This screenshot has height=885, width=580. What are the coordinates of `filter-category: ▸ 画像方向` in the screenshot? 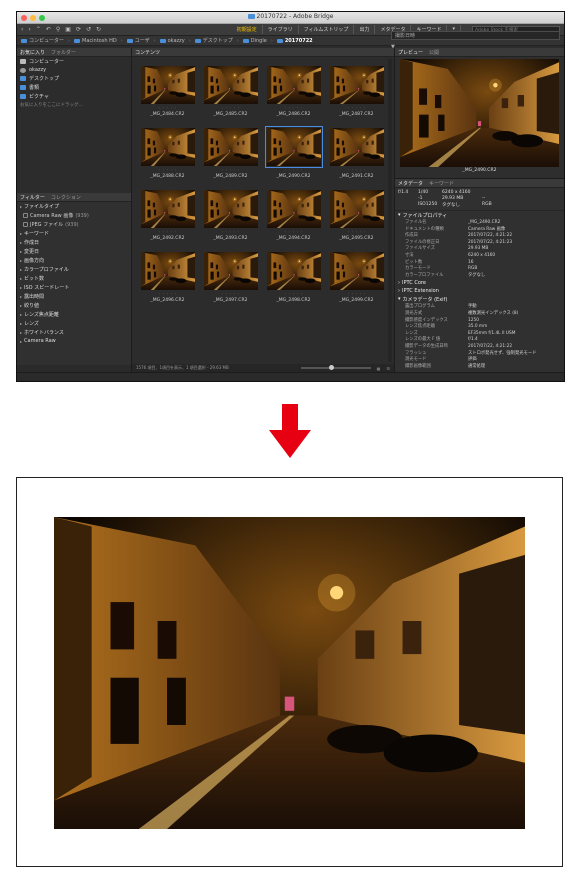 It's located at (74, 260).